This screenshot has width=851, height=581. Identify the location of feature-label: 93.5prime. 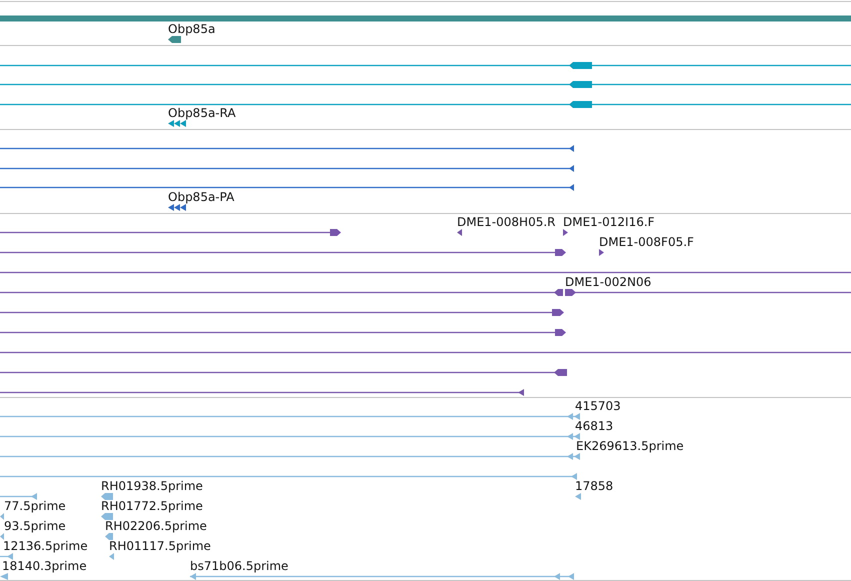
(35, 526).